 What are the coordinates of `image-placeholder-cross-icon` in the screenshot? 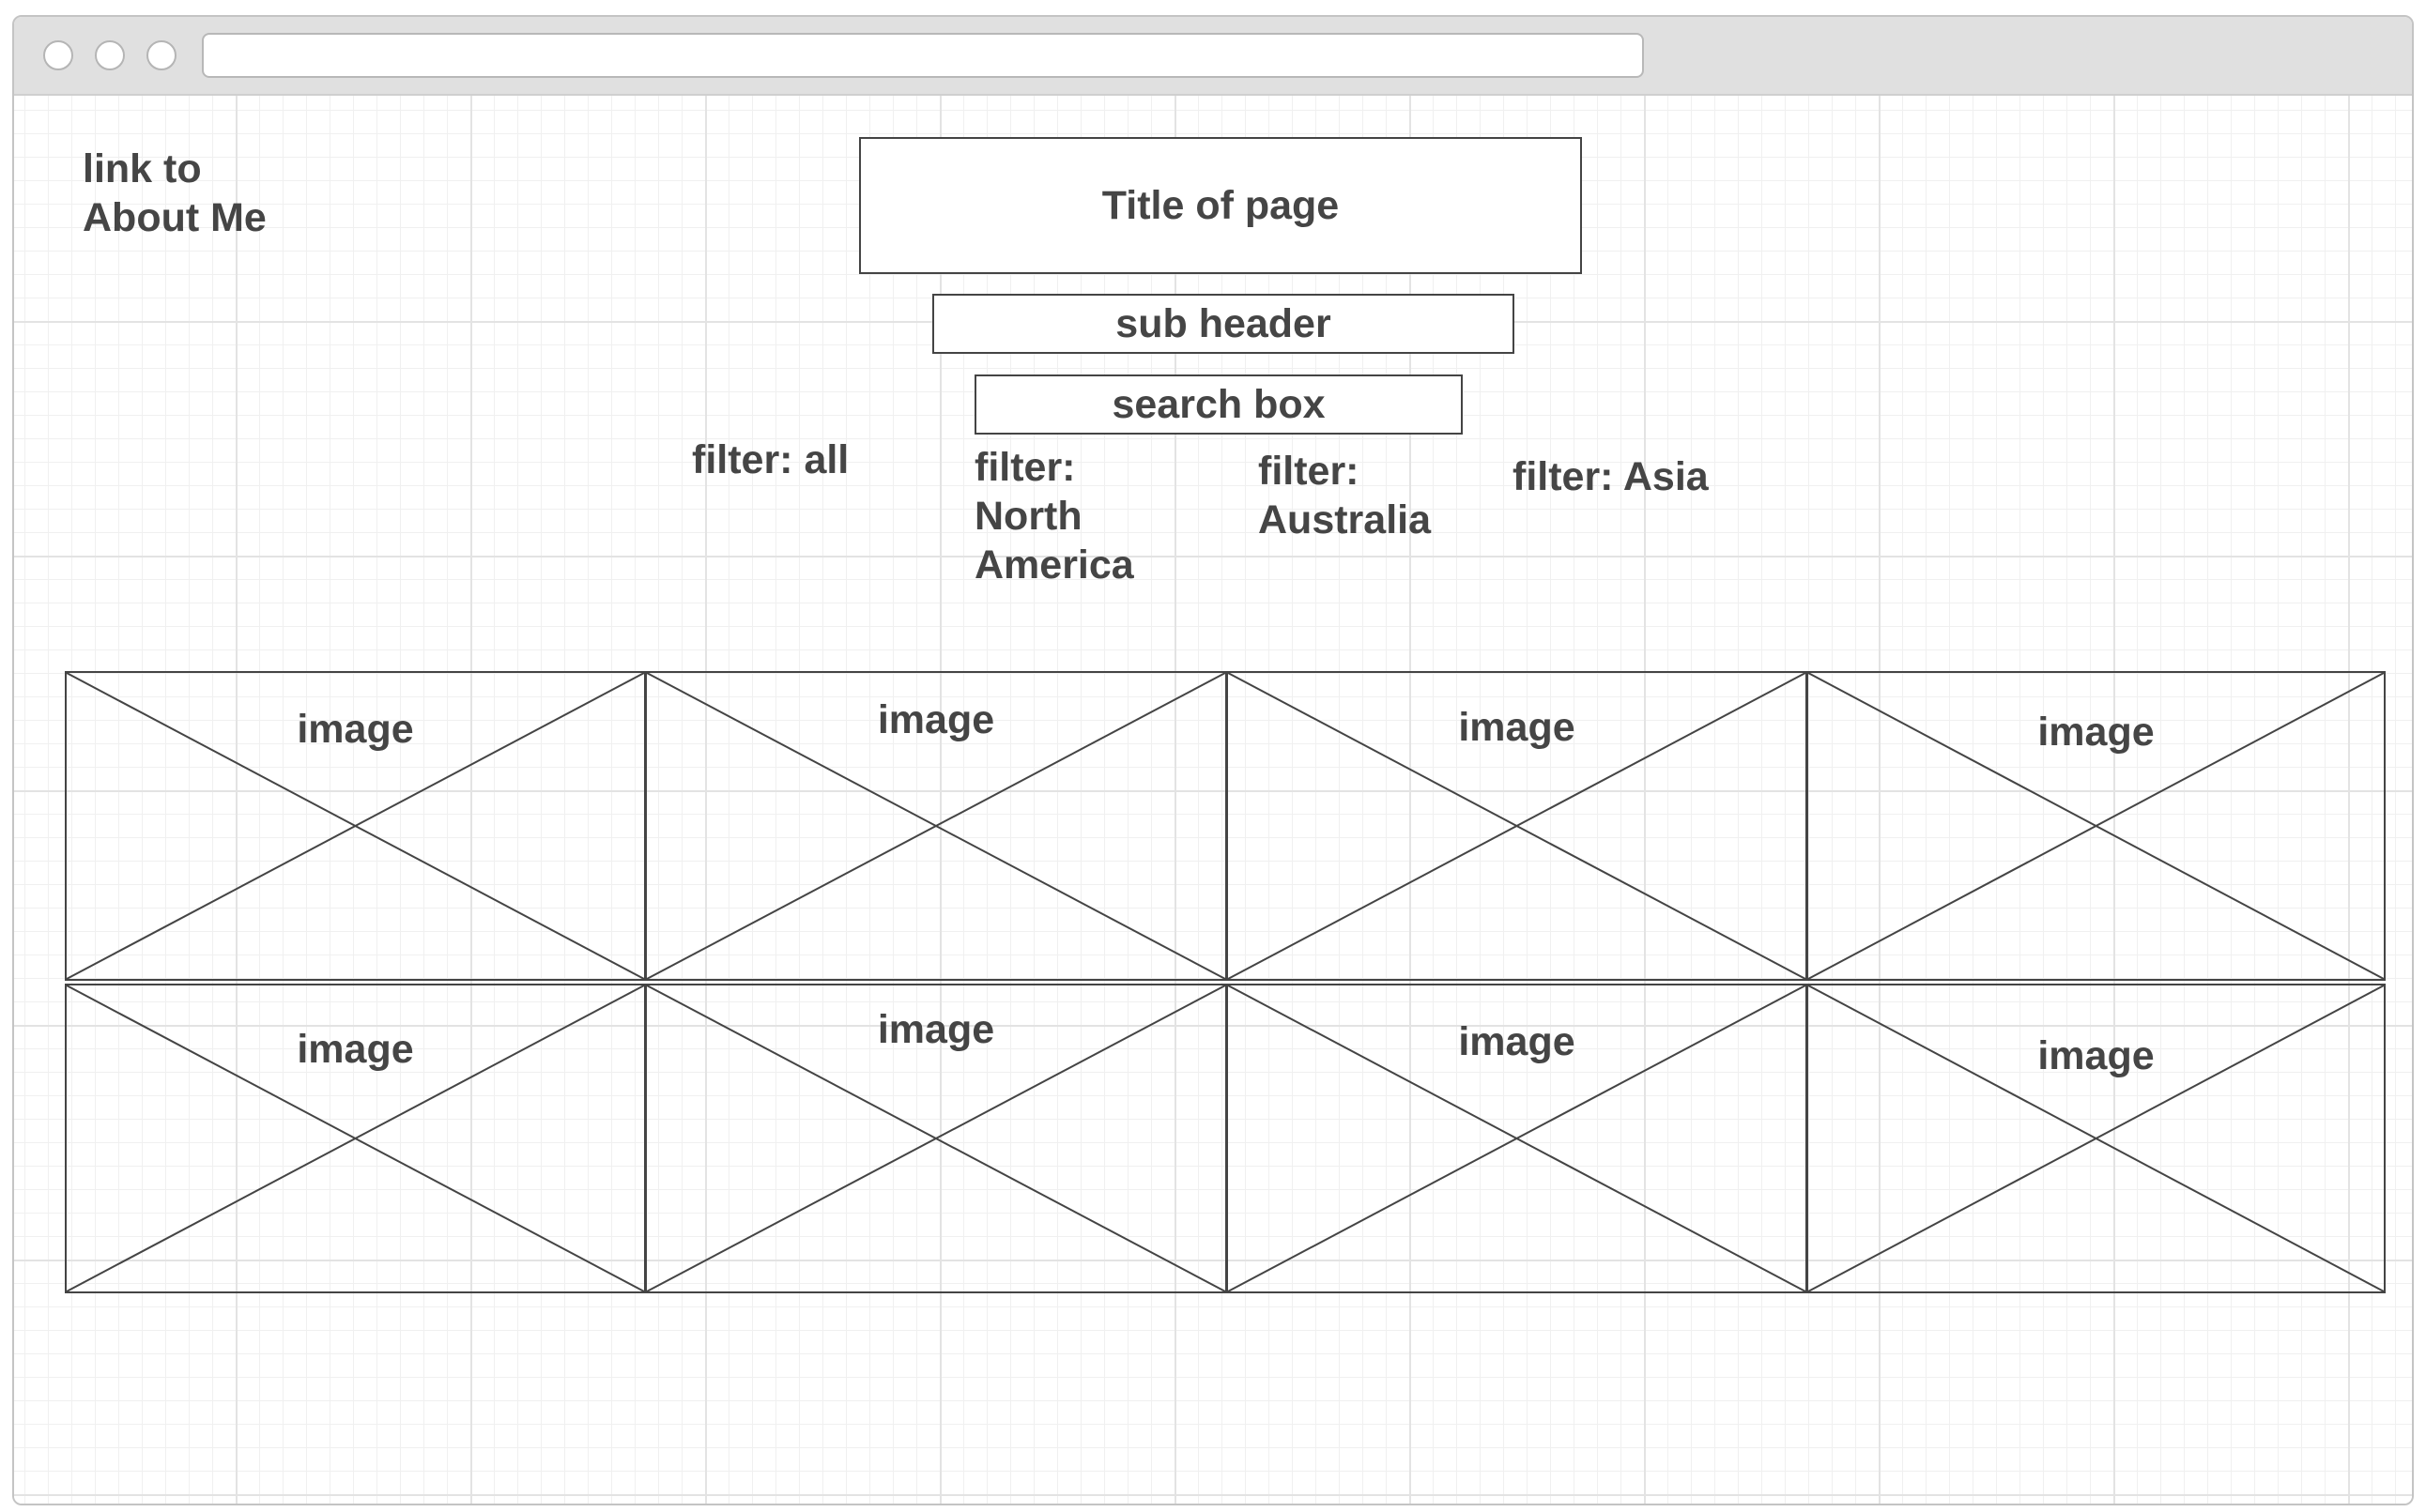 It's located at (2096, 1138).